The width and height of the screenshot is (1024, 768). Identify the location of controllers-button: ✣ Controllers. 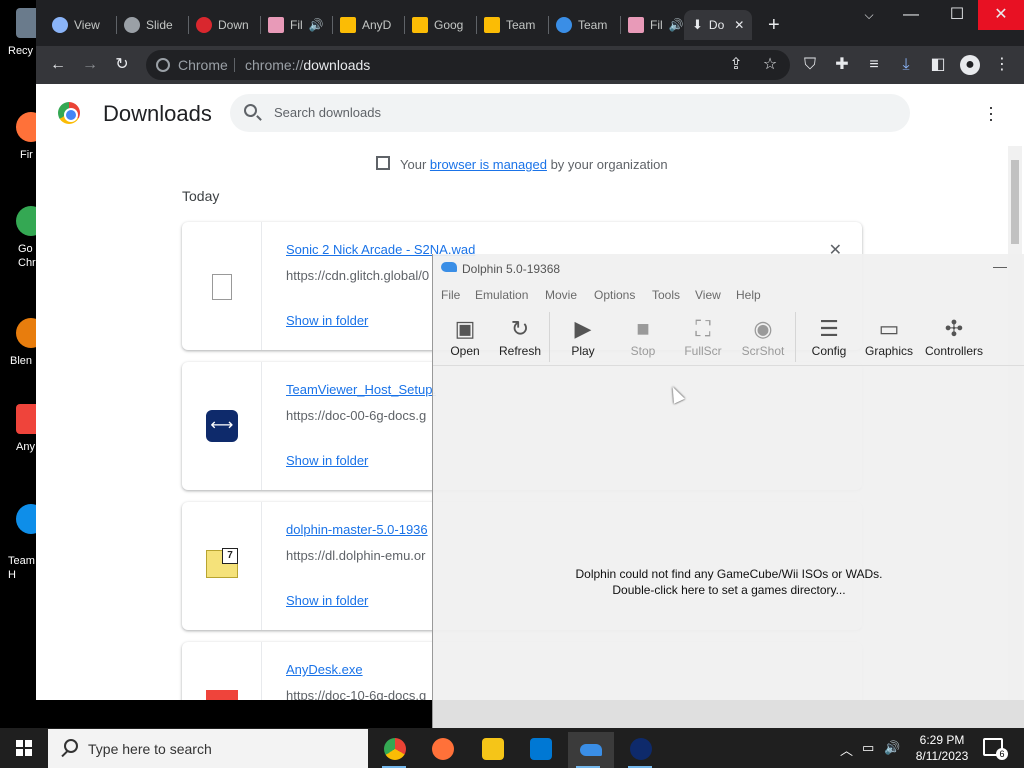
(954, 336).